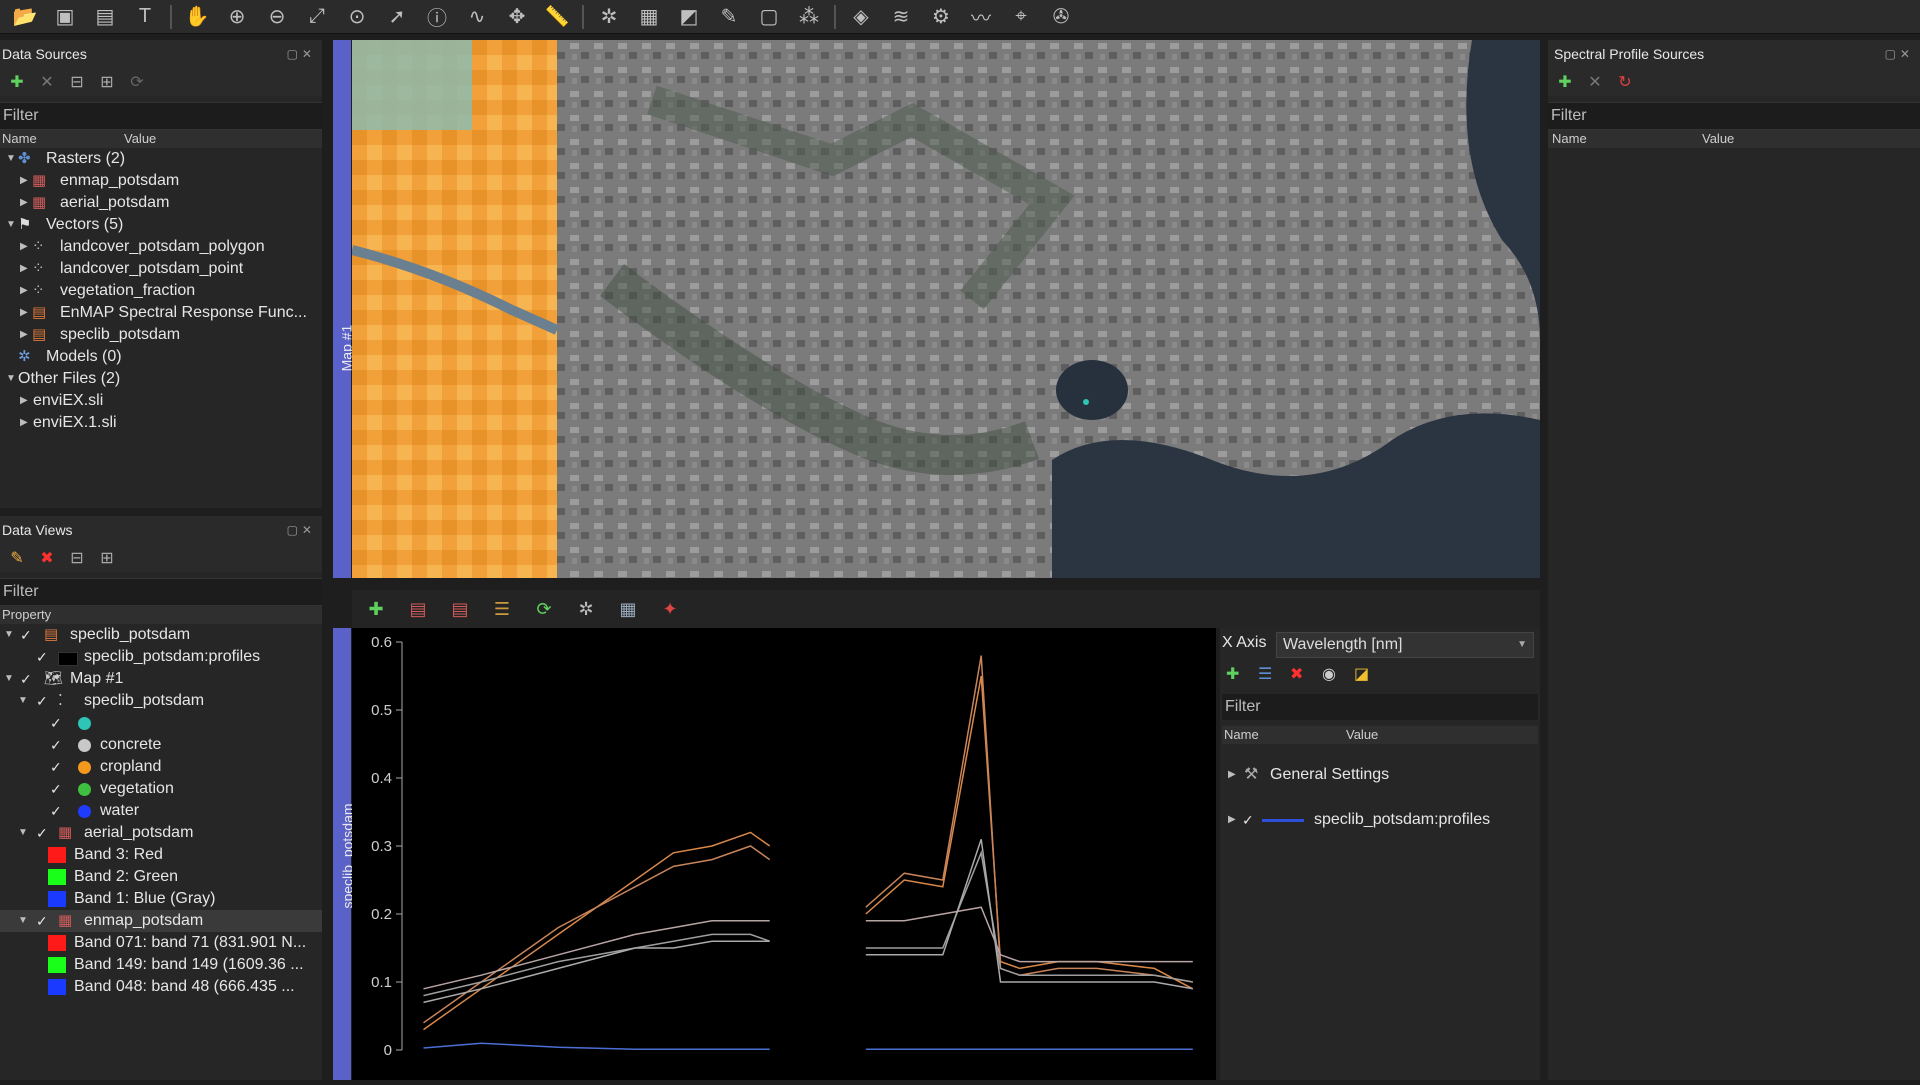  I want to click on table-icon: ▦, so click(628, 609).